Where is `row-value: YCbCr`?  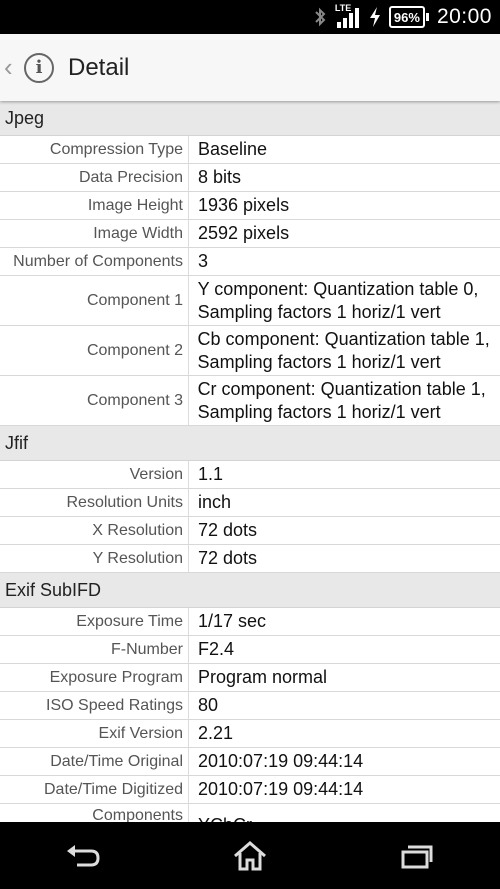
row-value: YCbCr is located at coordinates (222, 813).